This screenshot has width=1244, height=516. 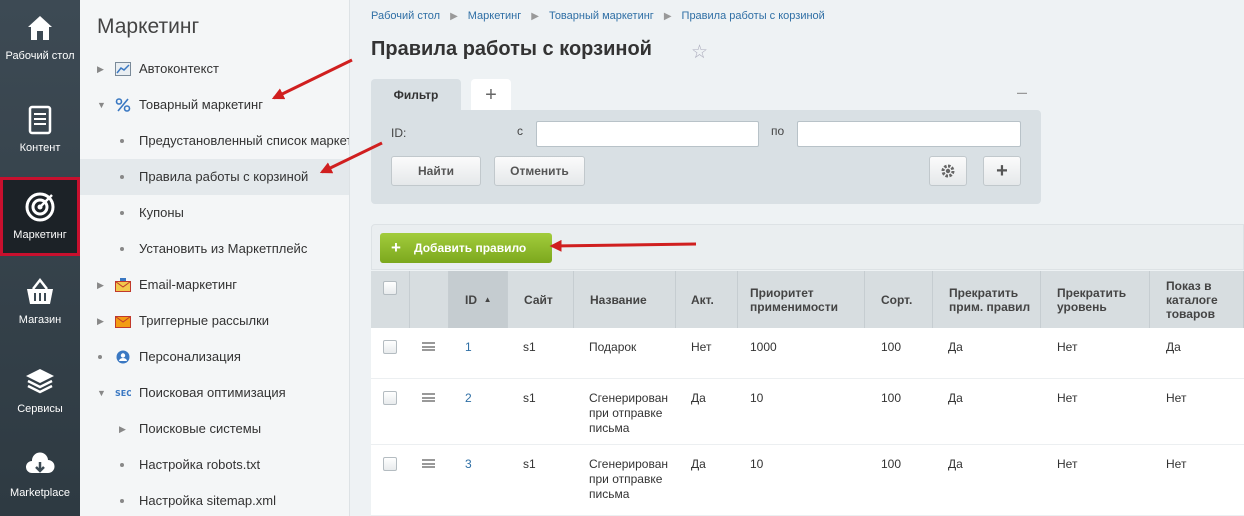 What do you see at coordinates (40, 320) in the screenshot?
I see `rail-item-label: Магазин` at bounding box center [40, 320].